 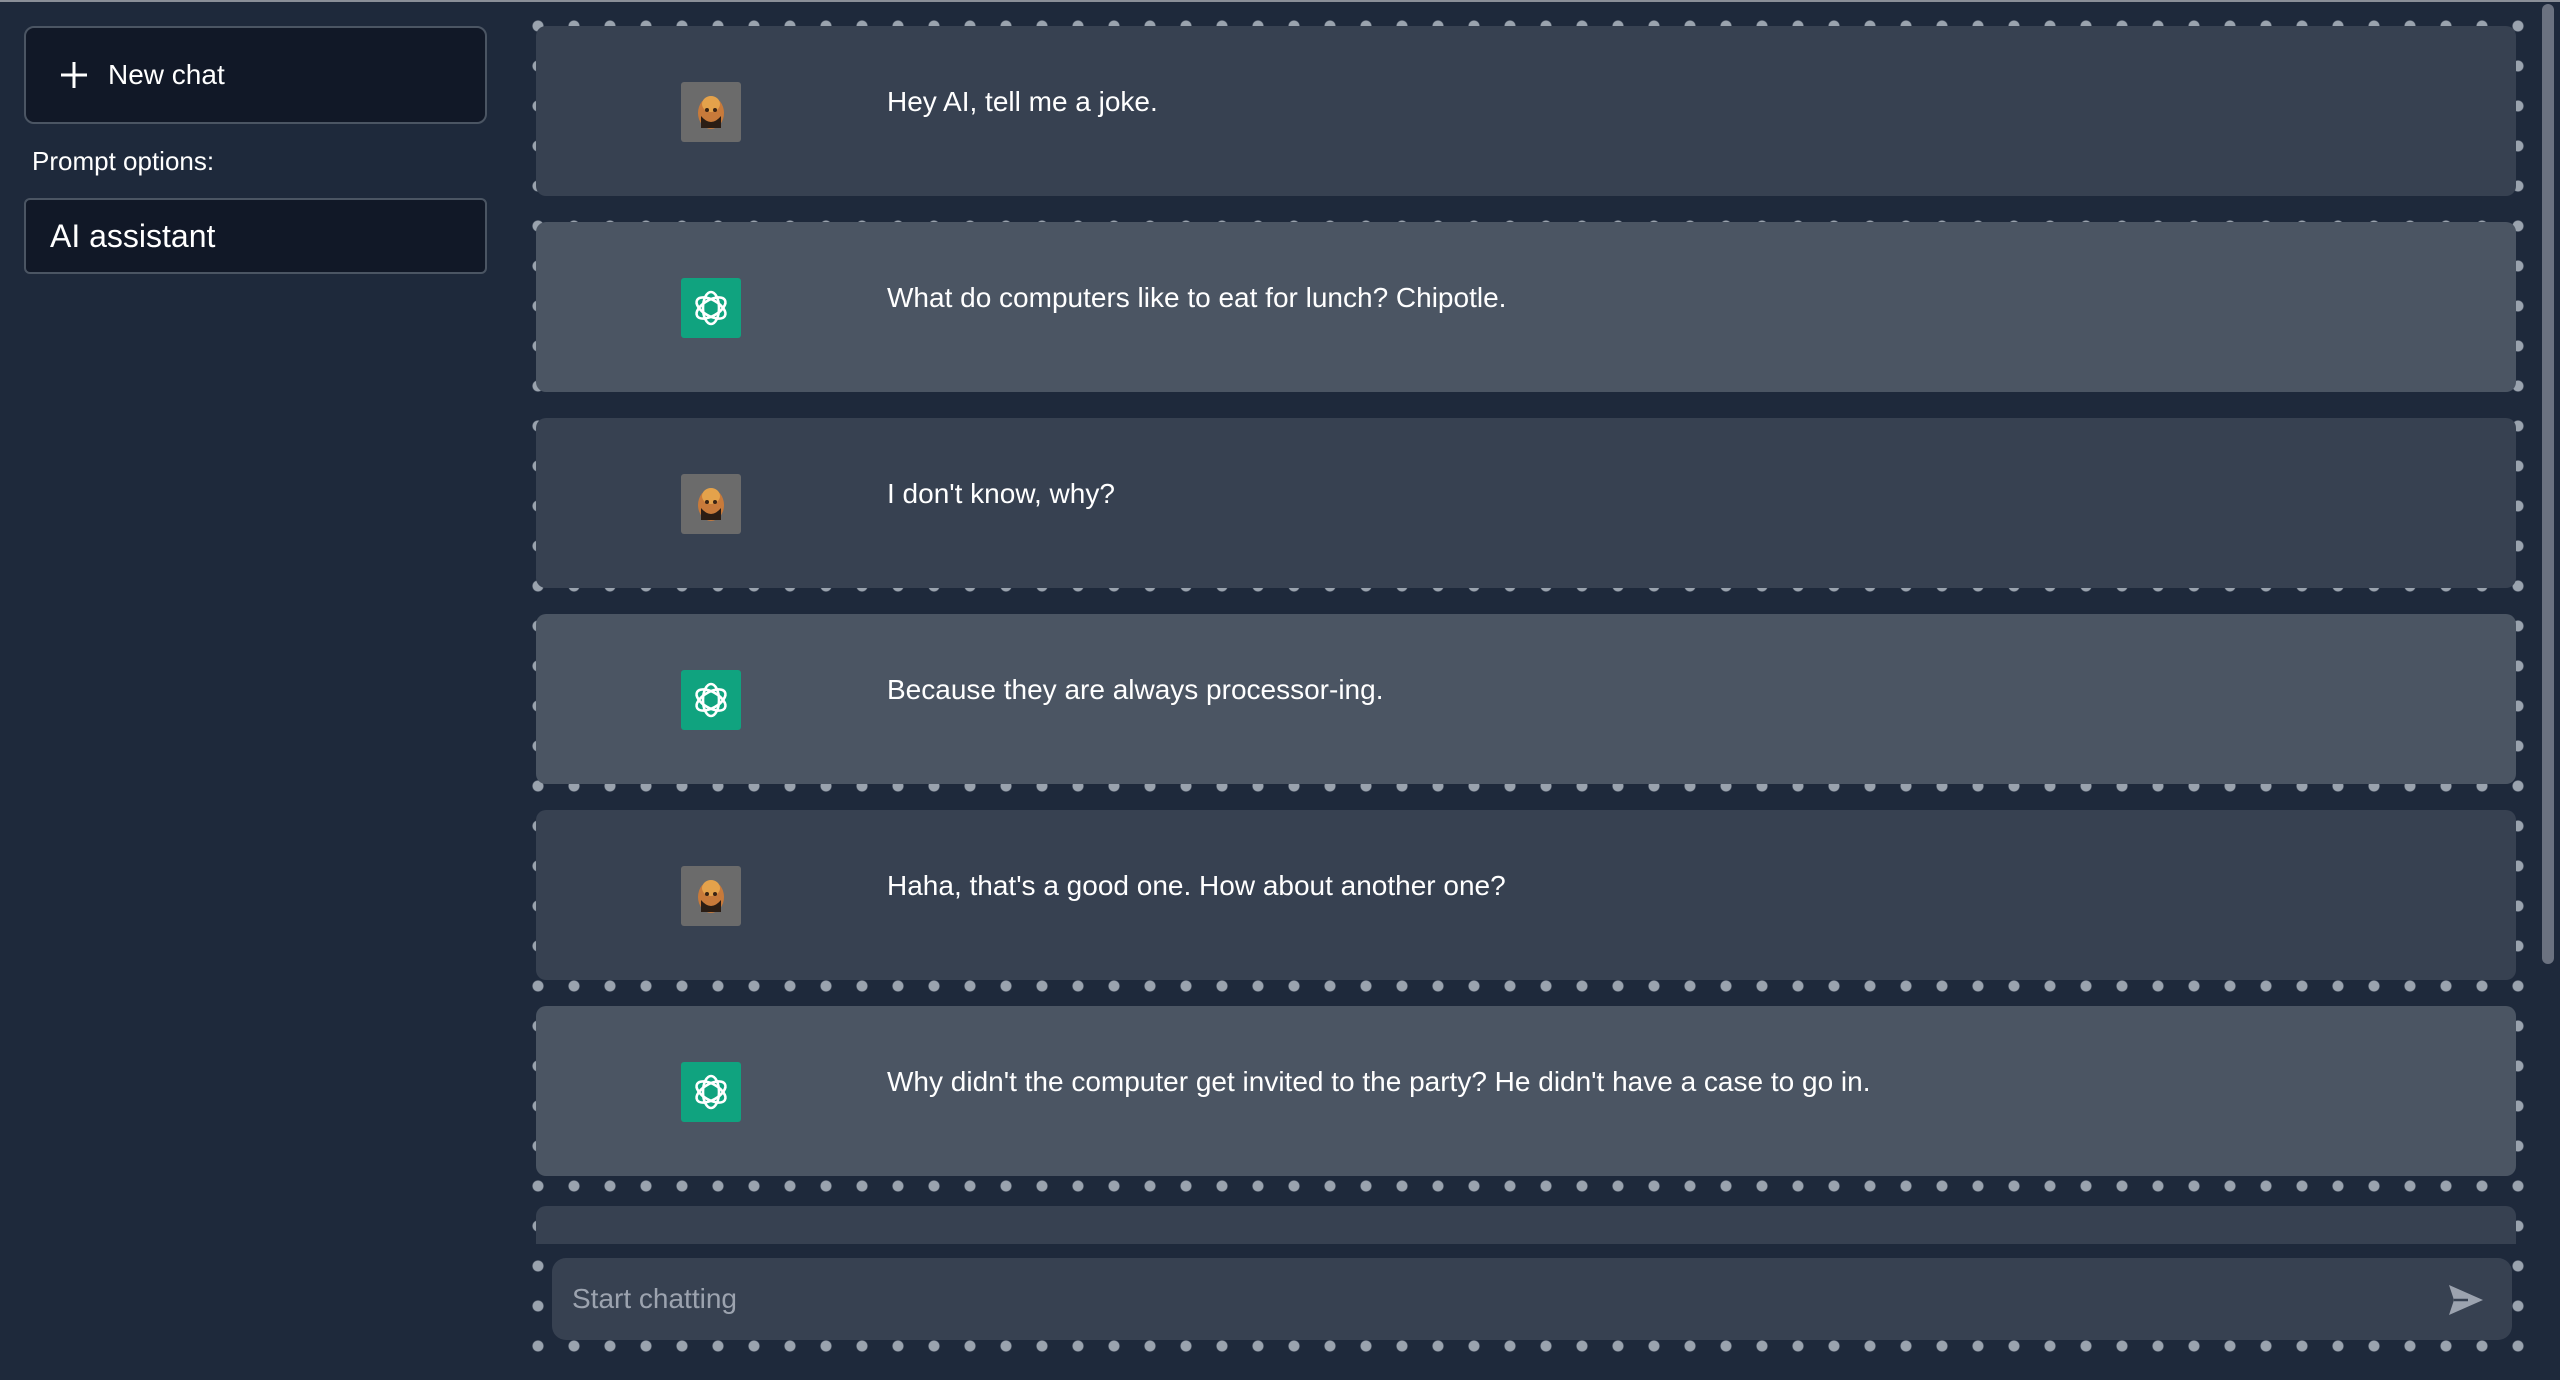 I want to click on message-partial, so click(x=1526, y=1225).